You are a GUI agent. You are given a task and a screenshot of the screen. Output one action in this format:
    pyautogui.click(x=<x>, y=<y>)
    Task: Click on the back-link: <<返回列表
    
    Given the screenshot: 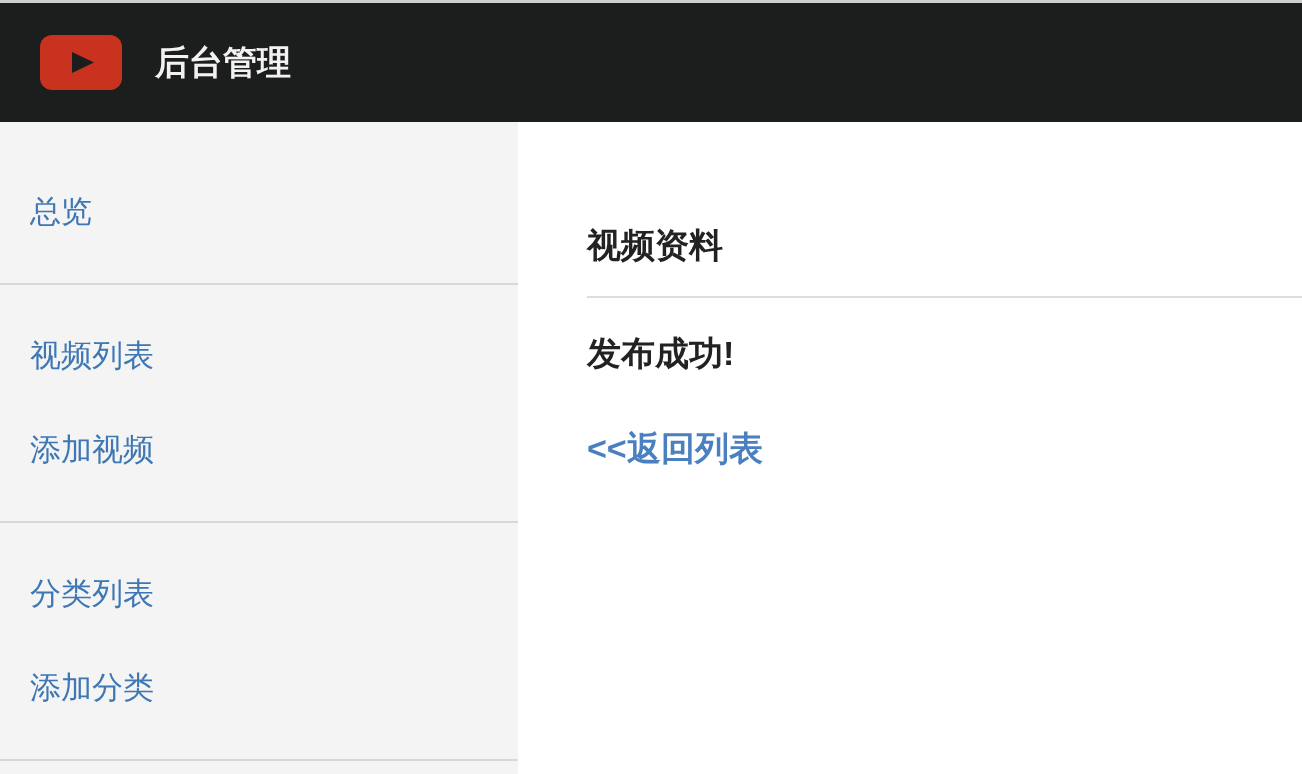 What is the action you would take?
    pyautogui.click(x=675, y=448)
    